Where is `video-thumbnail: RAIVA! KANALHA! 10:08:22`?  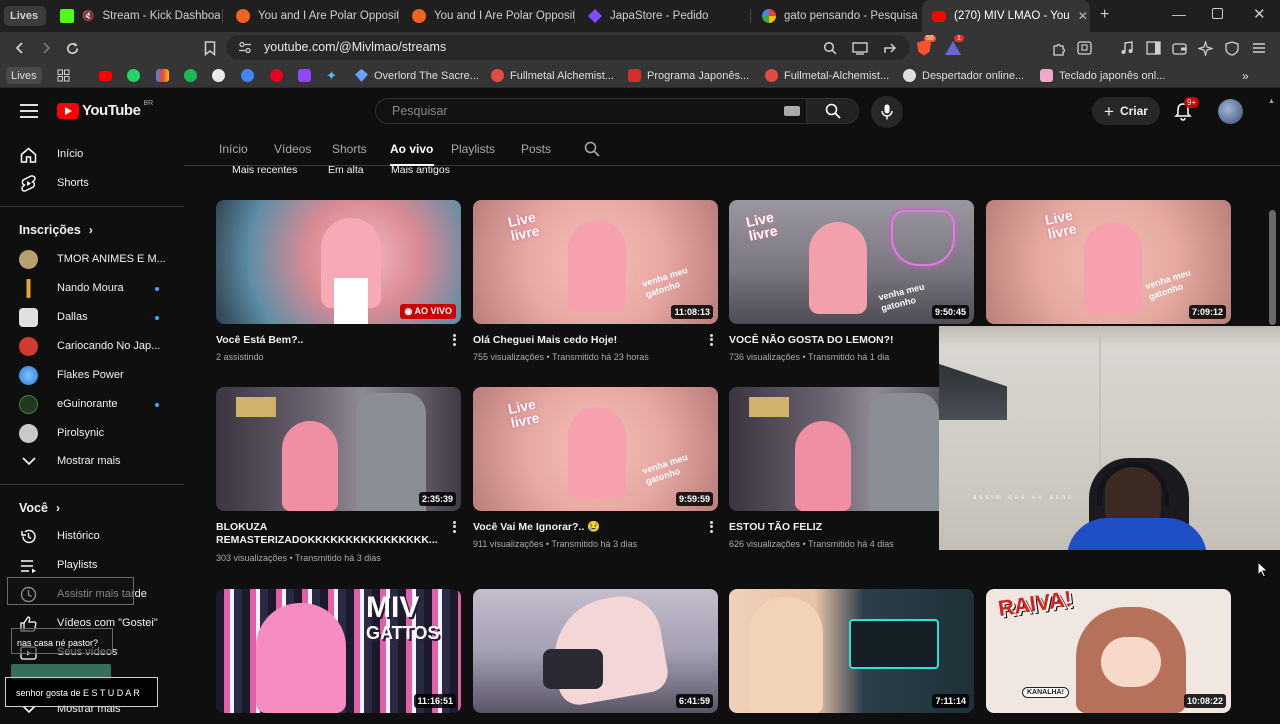
video-thumbnail: RAIVA! KANALHA! 10:08:22 is located at coordinates (1108, 651).